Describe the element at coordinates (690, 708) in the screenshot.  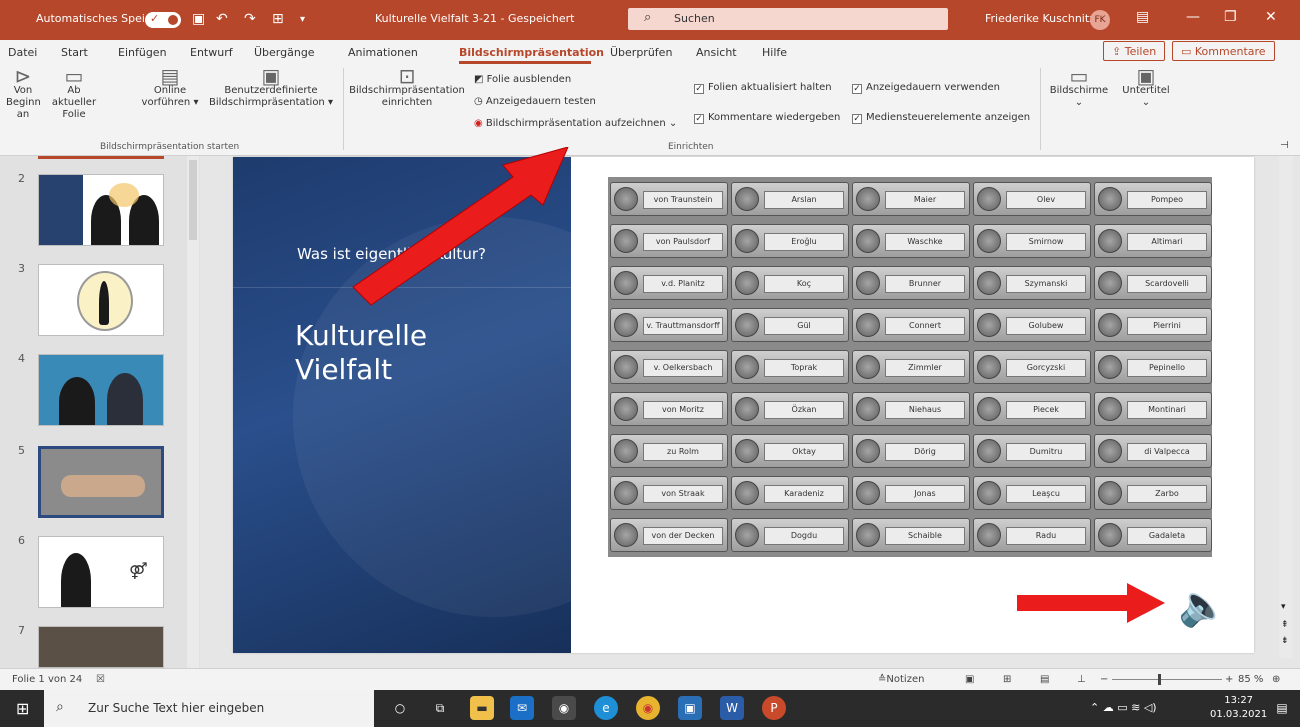
I see `image-viewer-icon: ▣` at that location.